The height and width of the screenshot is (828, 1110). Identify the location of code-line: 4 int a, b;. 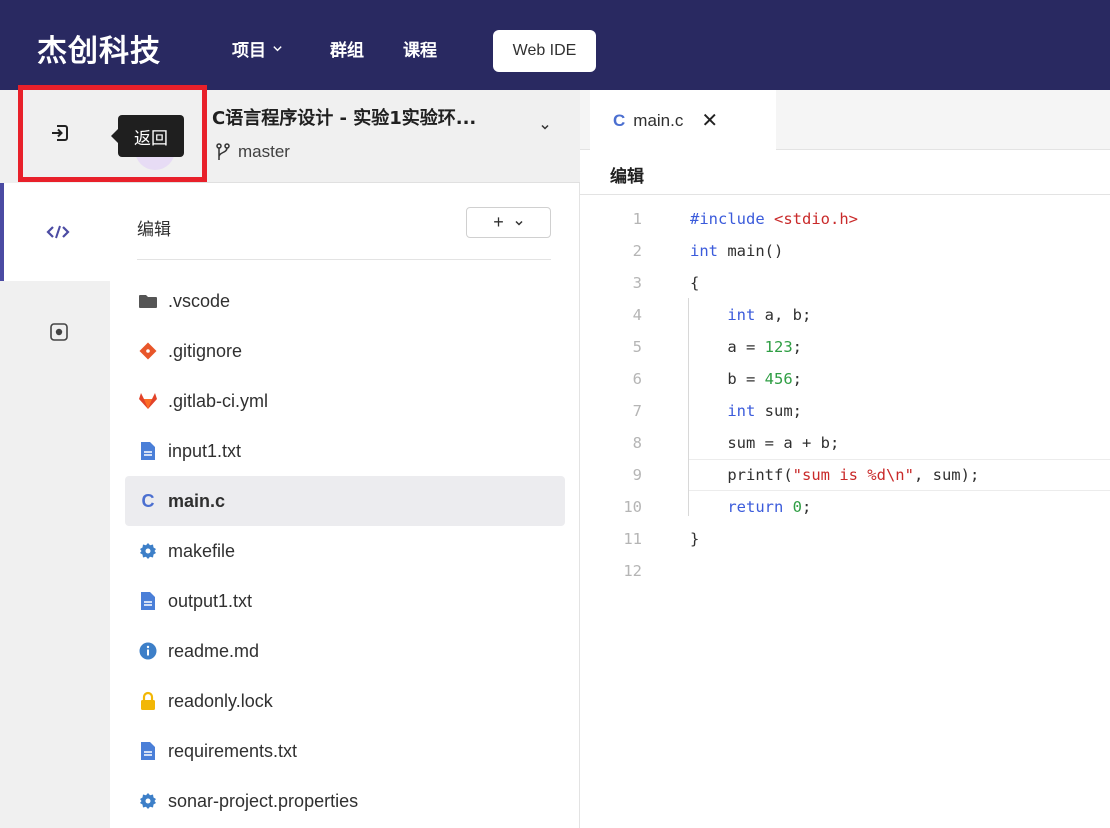
(845, 315).